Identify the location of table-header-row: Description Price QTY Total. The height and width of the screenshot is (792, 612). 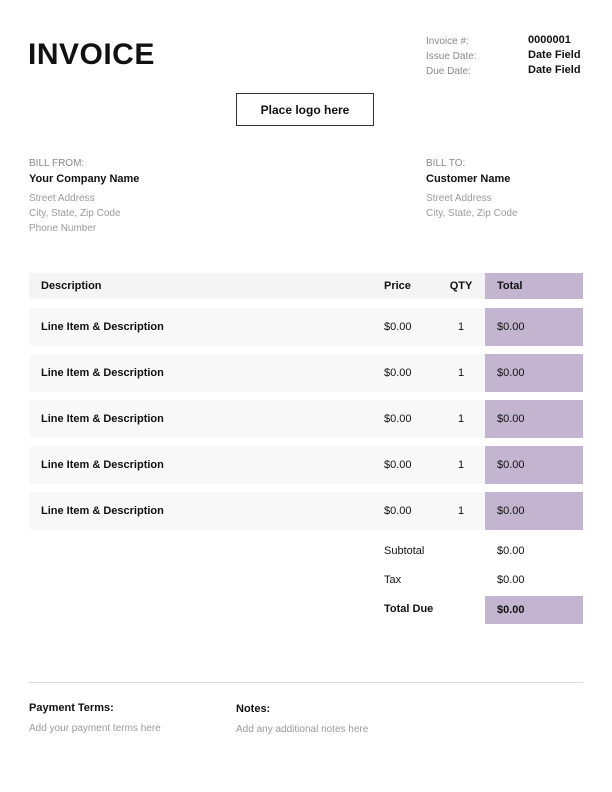
(306, 286).